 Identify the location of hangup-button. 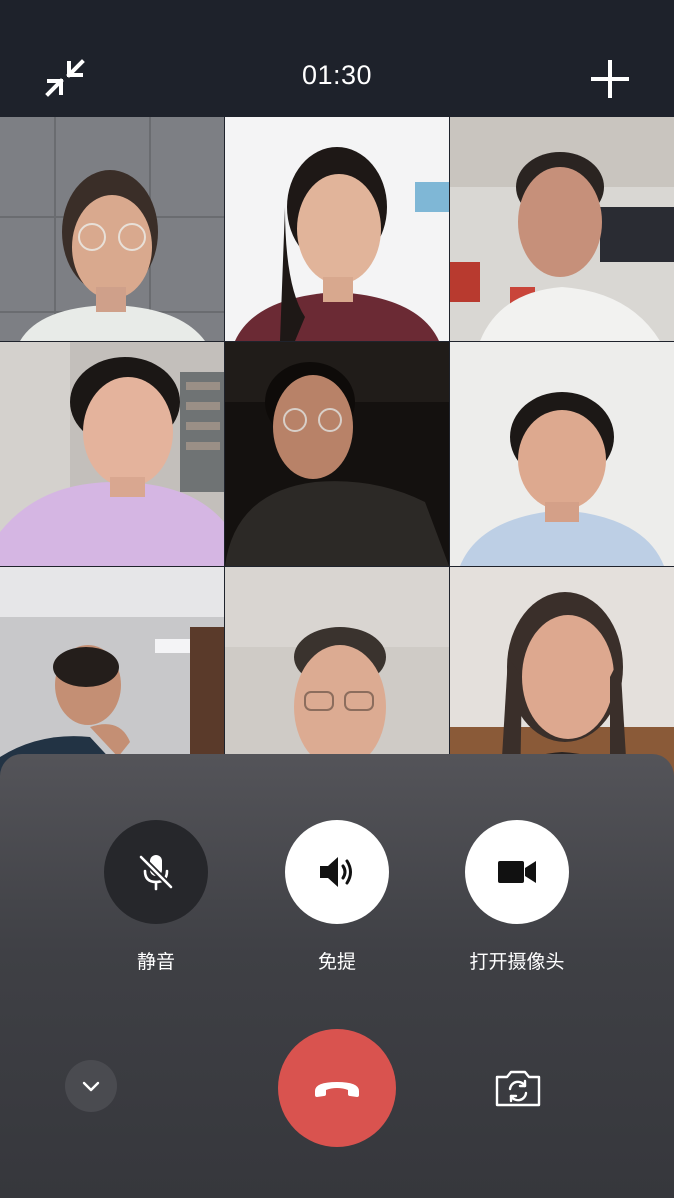
(337, 1088).